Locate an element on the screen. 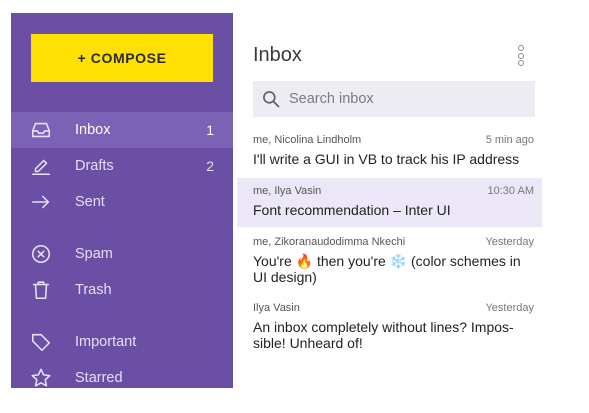  sidebar-item-trash: Trash is located at coordinates (122, 290).